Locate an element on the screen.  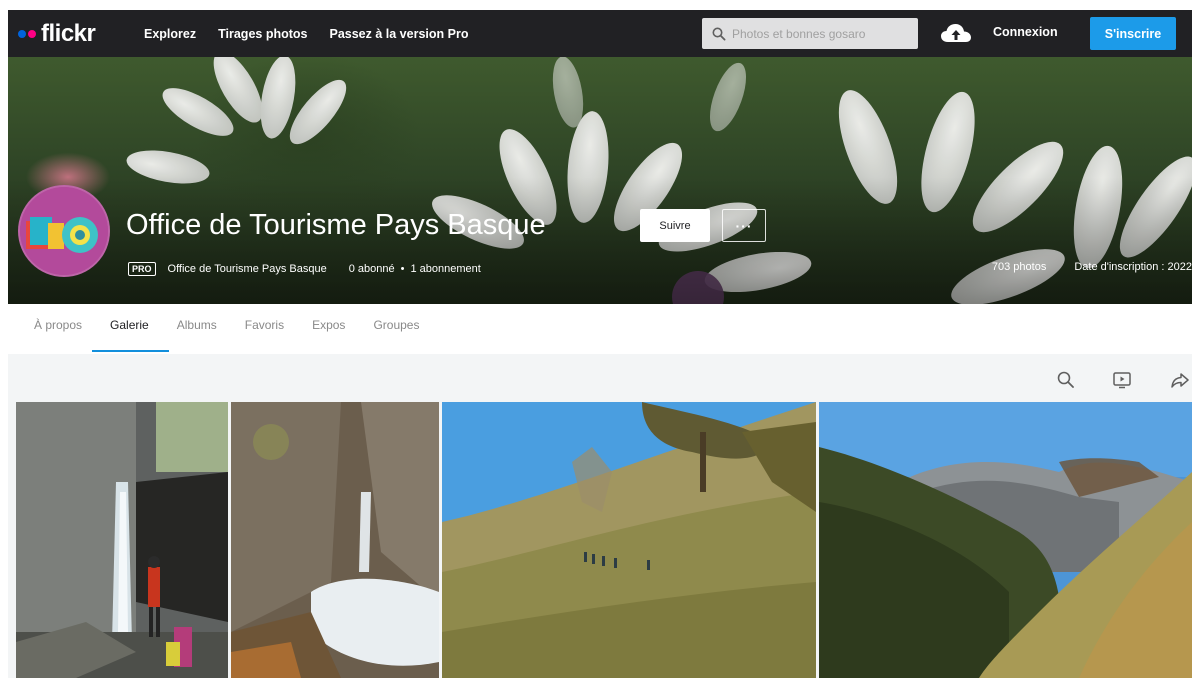
following-count: 1 abonnement is located at coordinates (445, 269).